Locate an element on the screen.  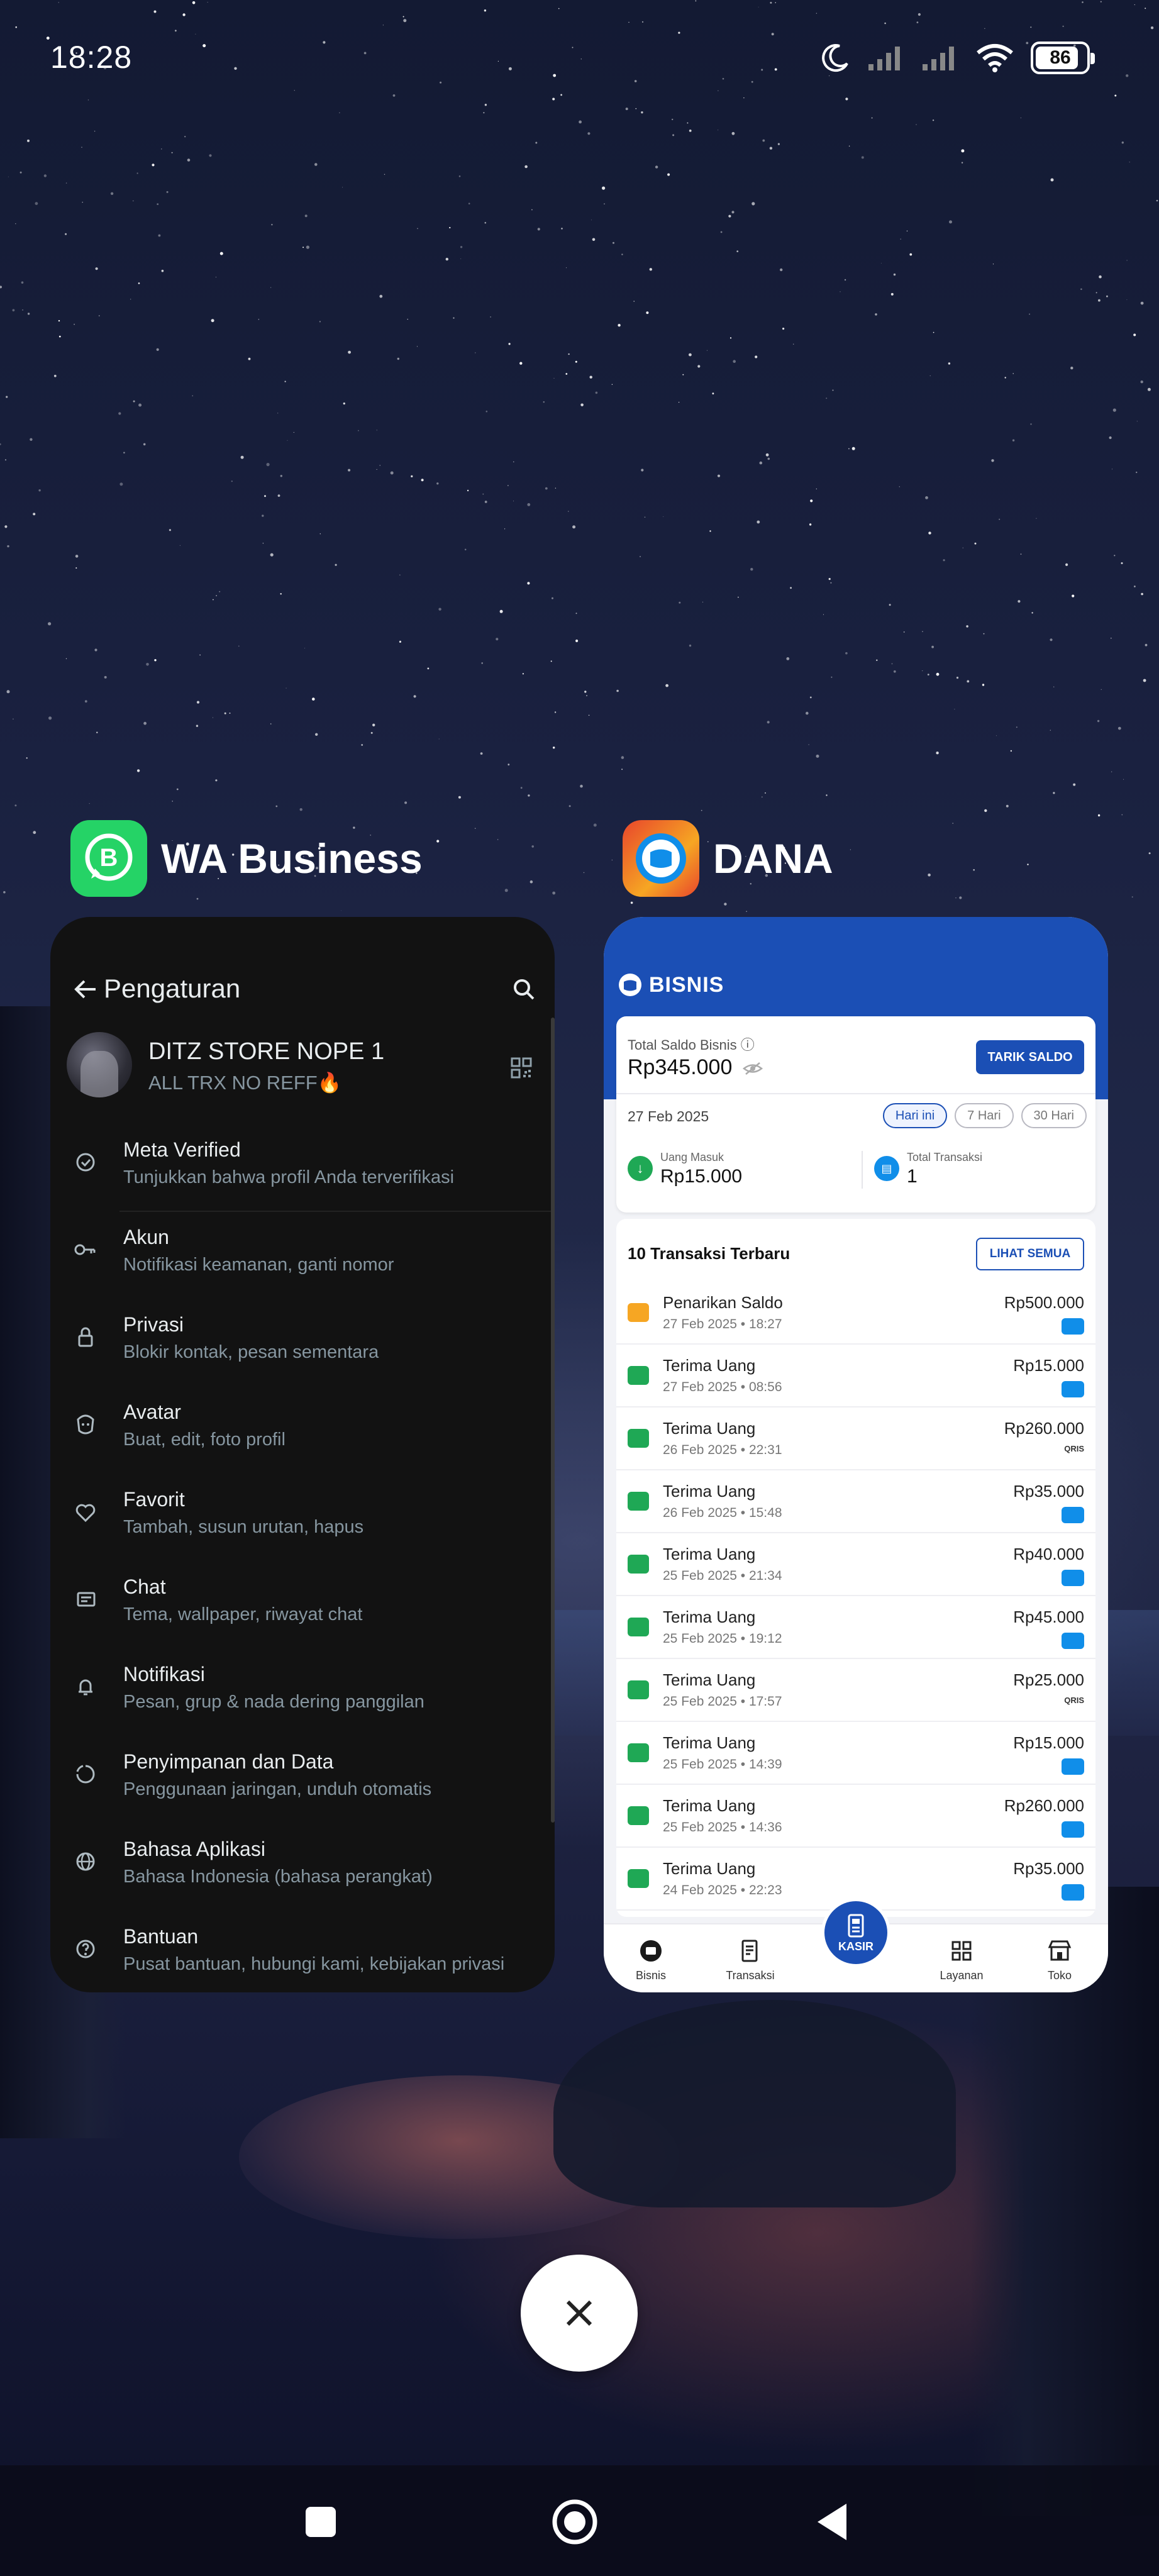
app-header-wa-business: B WA Business is located at coordinates (246, 858).